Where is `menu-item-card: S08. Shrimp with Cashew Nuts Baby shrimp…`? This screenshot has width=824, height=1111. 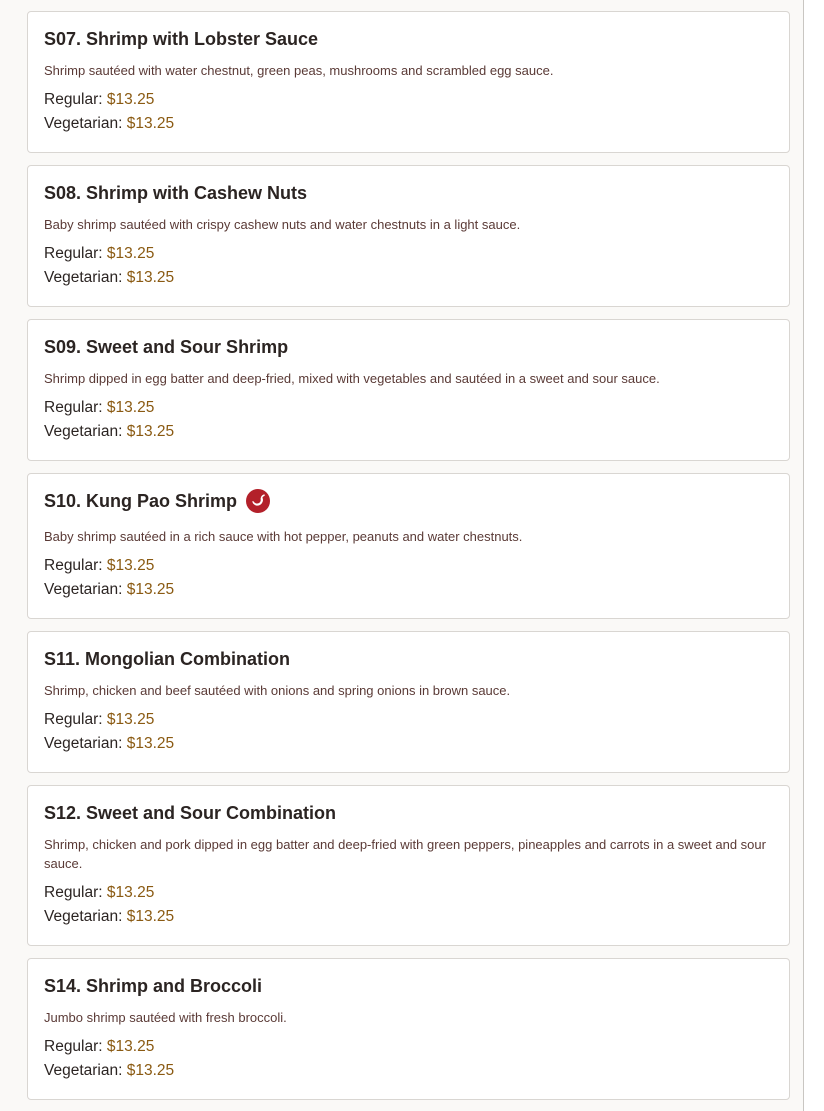
menu-item-card: S08. Shrimp with Cashew Nuts Baby shrimp… is located at coordinates (408, 236).